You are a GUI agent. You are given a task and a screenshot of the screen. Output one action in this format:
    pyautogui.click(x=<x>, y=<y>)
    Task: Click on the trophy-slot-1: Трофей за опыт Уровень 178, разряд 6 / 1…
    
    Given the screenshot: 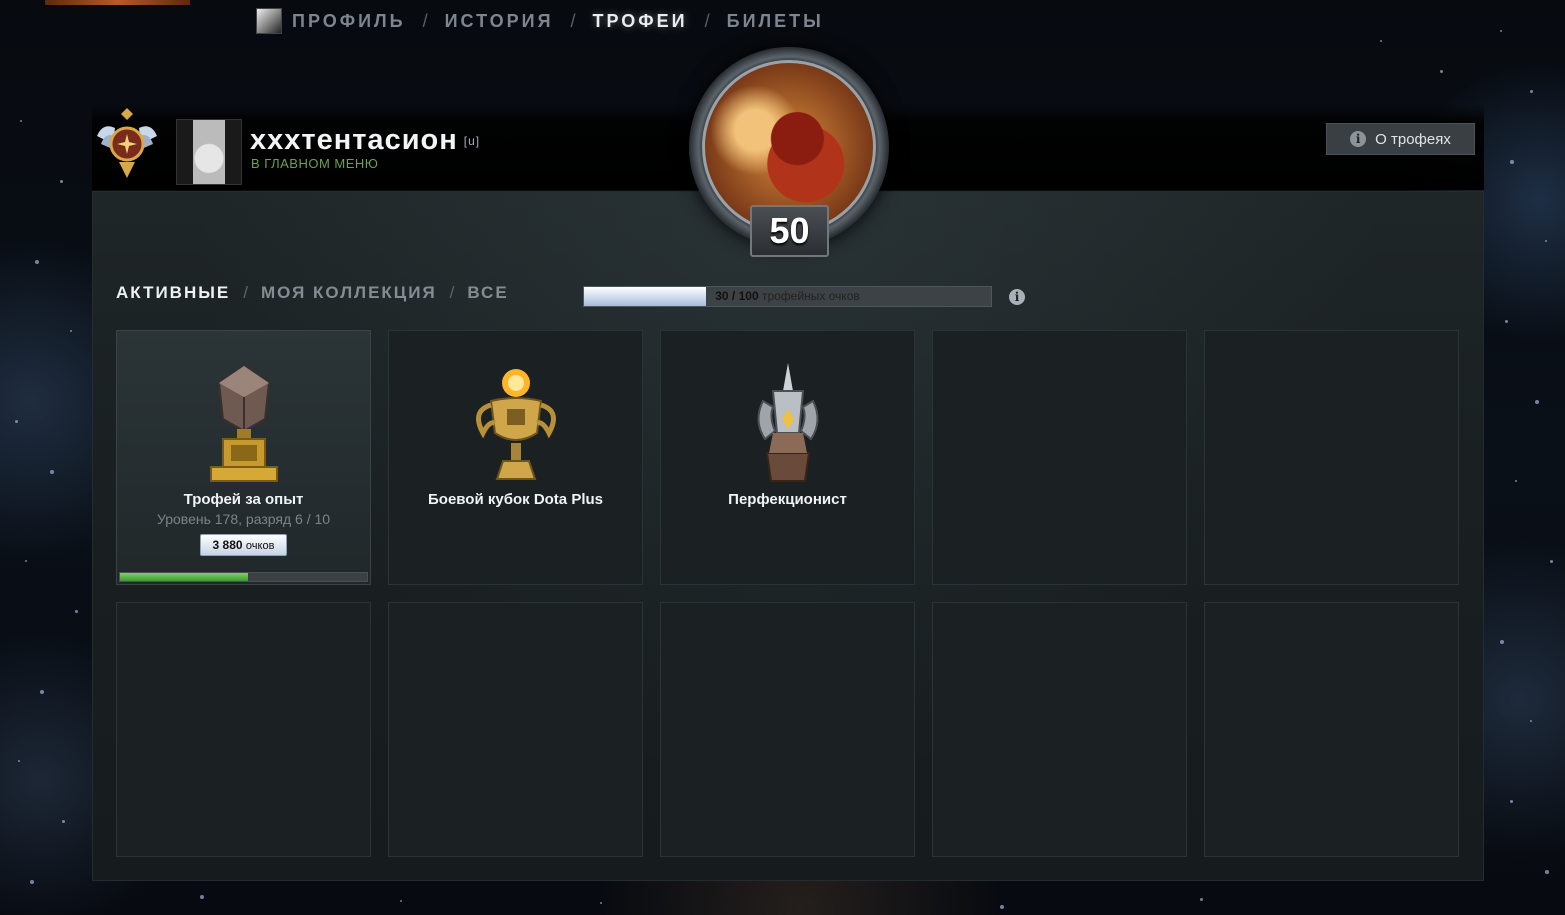 What is the action you would take?
    pyautogui.click(x=243, y=457)
    